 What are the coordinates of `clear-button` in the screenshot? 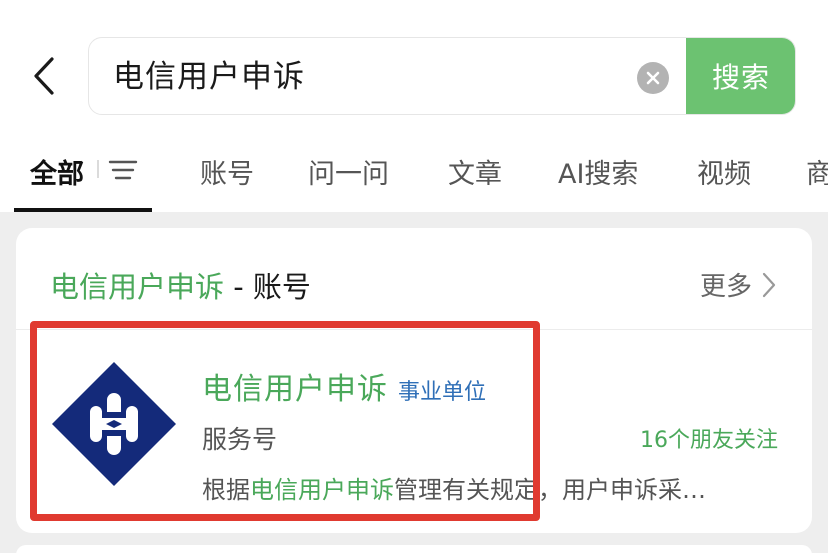 It's located at (653, 78).